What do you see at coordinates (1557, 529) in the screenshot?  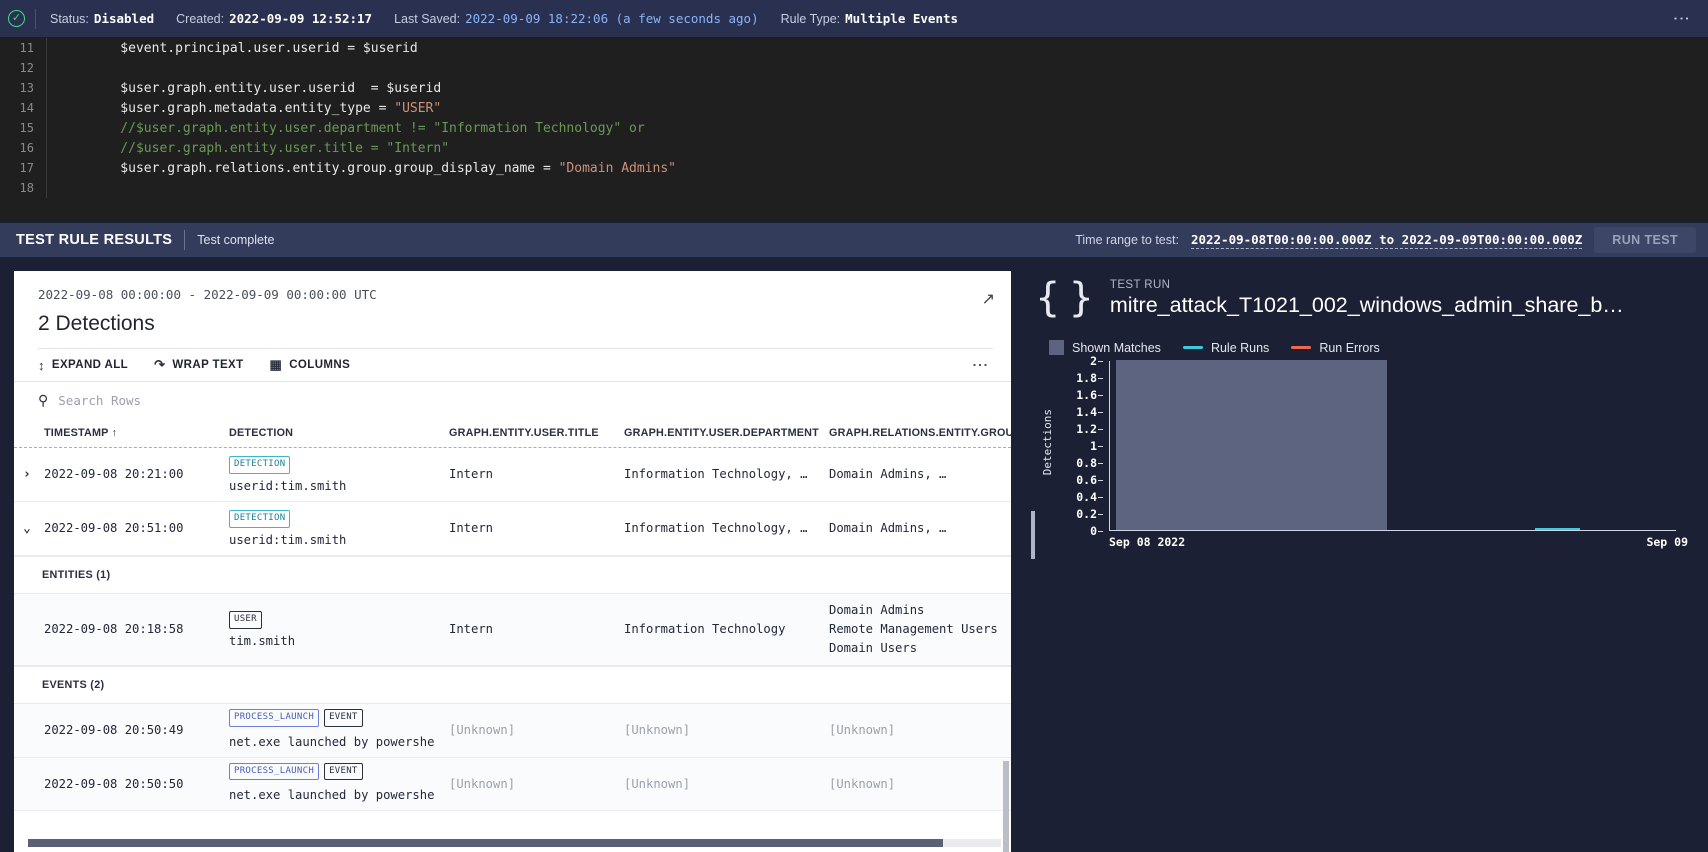 I see `rule-runs-line` at bounding box center [1557, 529].